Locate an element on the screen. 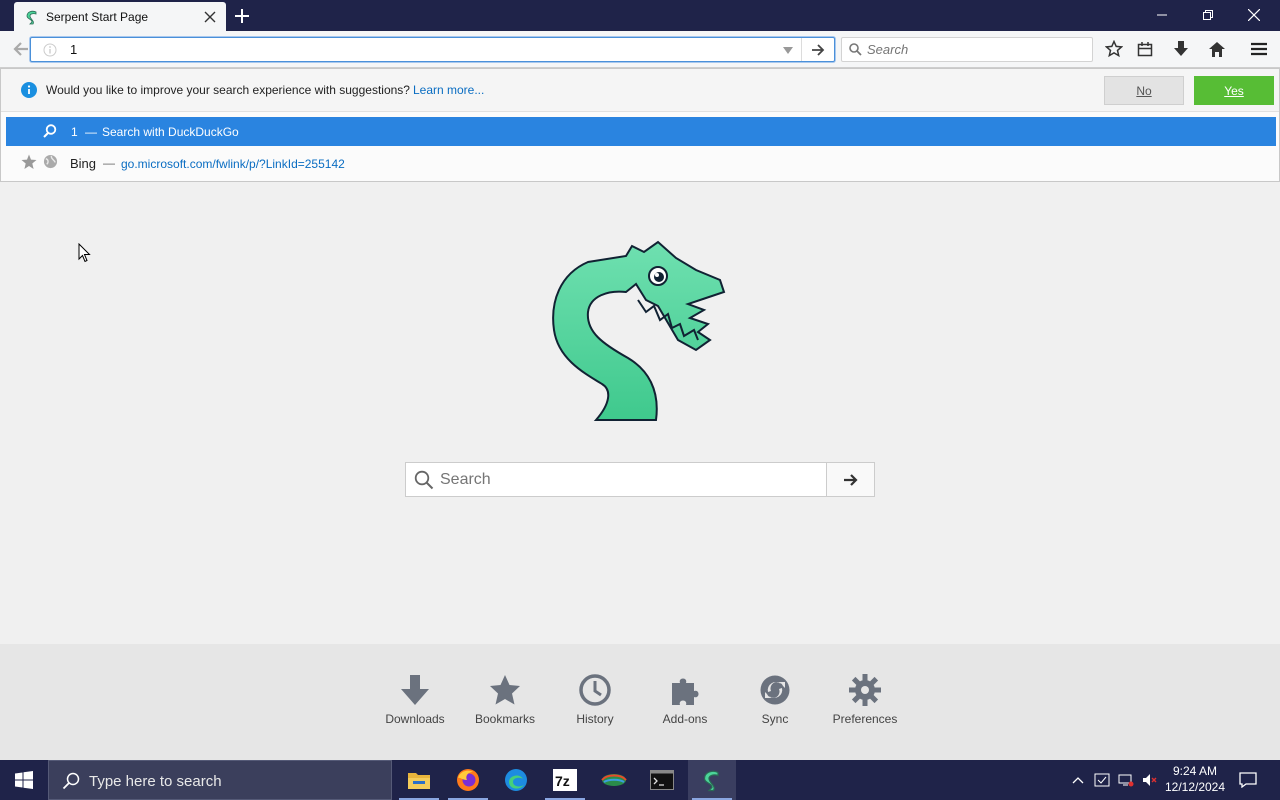 The height and width of the screenshot is (800, 1280). clock-date: 12/12/2024 is located at coordinates (1195, 787).